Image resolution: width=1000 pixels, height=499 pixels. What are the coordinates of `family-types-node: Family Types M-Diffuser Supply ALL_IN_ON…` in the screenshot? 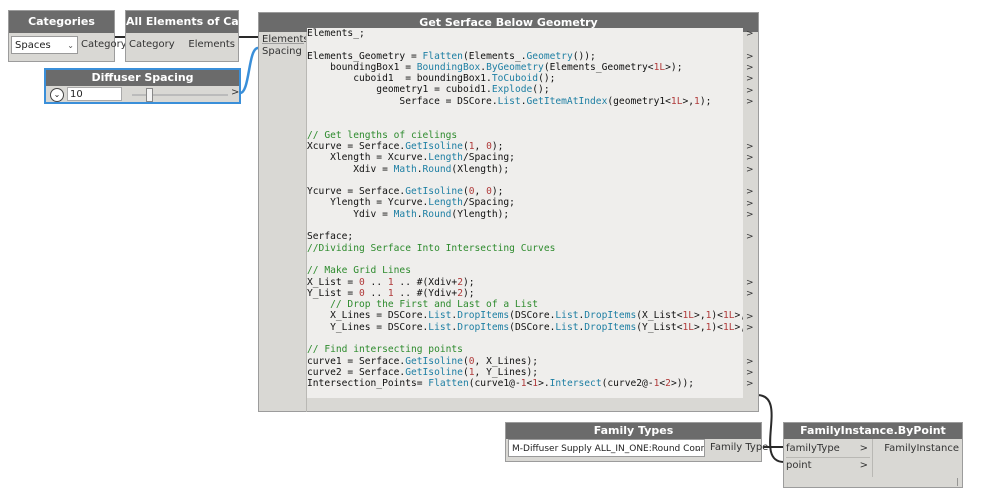 It's located at (636, 442).